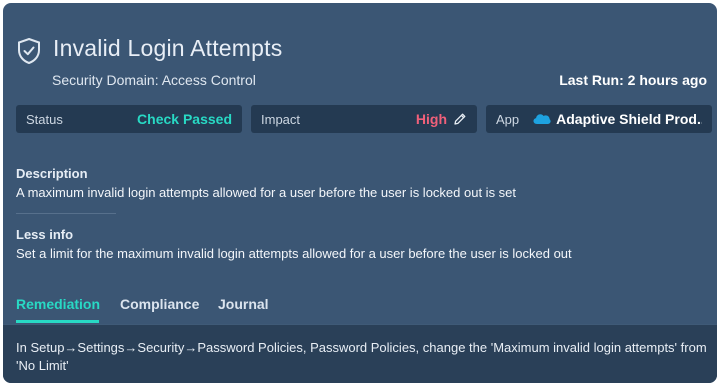 The height and width of the screenshot is (386, 720). What do you see at coordinates (45, 234) in the screenshot?
I see `less-info-heading: Less info` at bounding box center [45, 234].